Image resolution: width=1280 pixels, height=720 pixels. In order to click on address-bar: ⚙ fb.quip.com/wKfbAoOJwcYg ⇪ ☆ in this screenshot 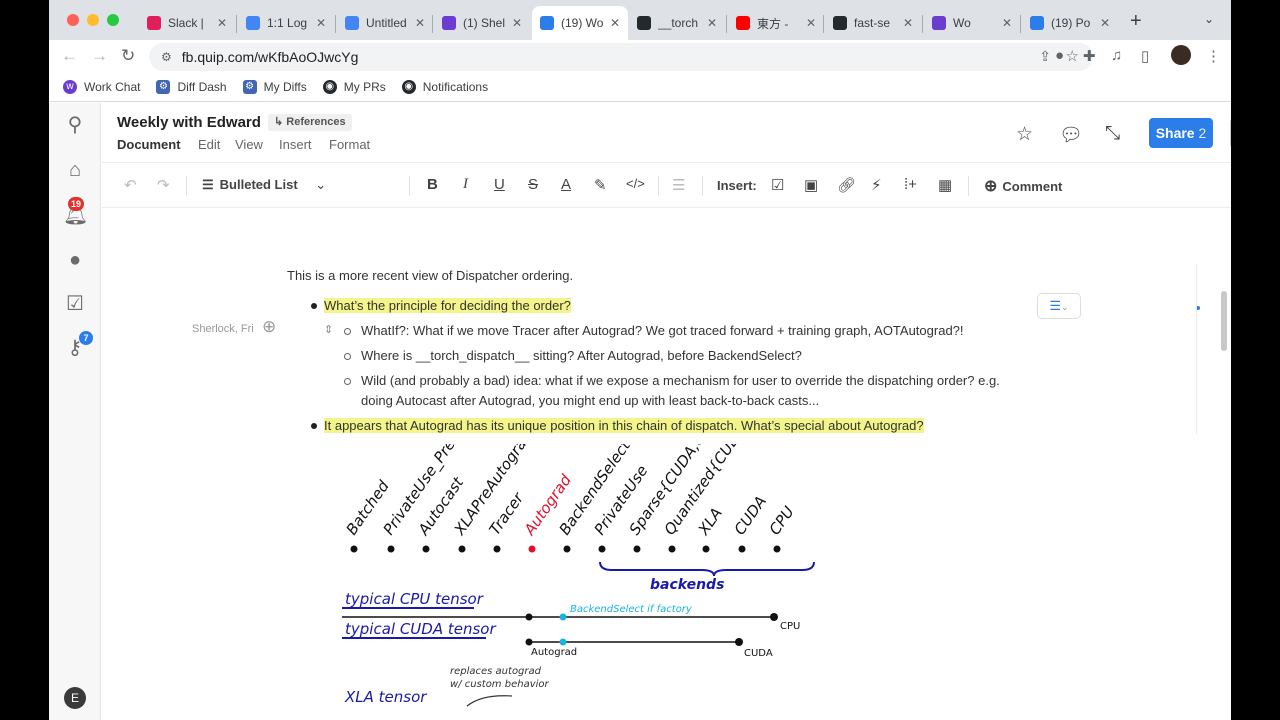, I will do `click(621, 57)`.